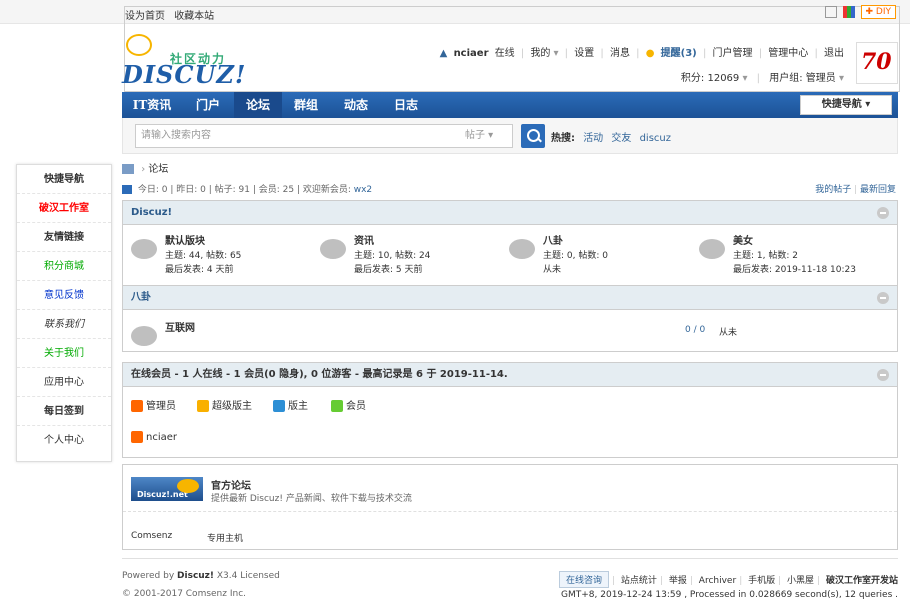 The image size is (910, 612). Describe the element at coordinates (533, 136) in the screenshot. I see `search-button` at that location.